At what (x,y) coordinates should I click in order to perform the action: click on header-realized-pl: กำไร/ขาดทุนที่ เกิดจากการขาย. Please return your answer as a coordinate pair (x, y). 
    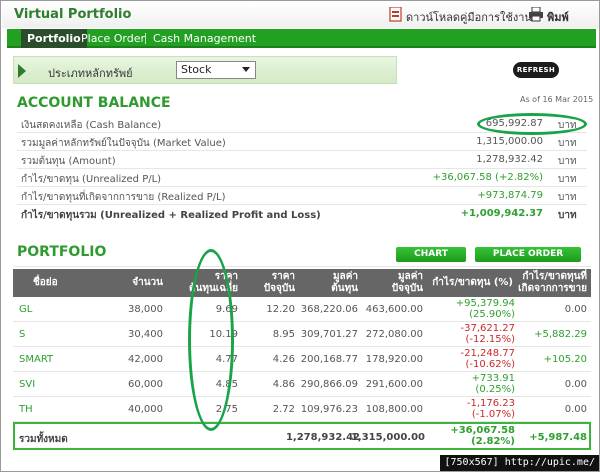
    Looking at the image, I should click on (550, 283).